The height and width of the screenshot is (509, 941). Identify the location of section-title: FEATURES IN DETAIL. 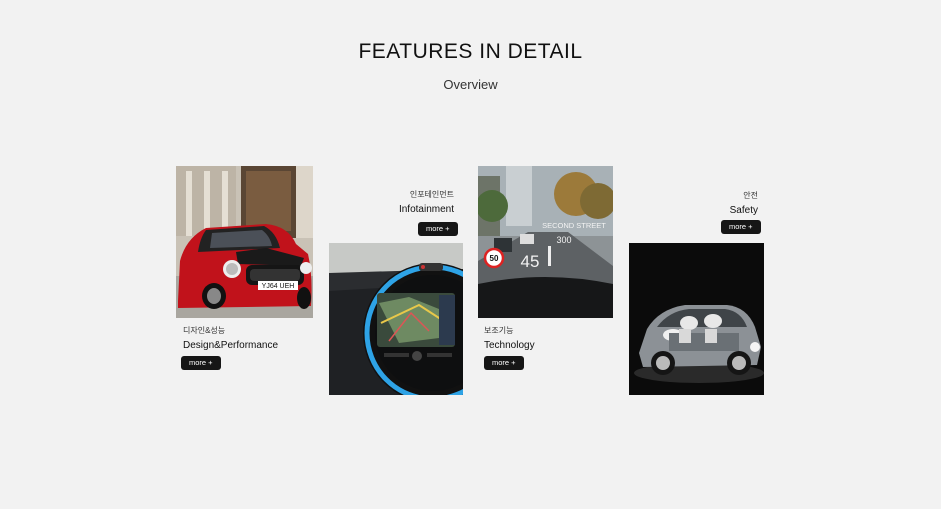
(470, 51).